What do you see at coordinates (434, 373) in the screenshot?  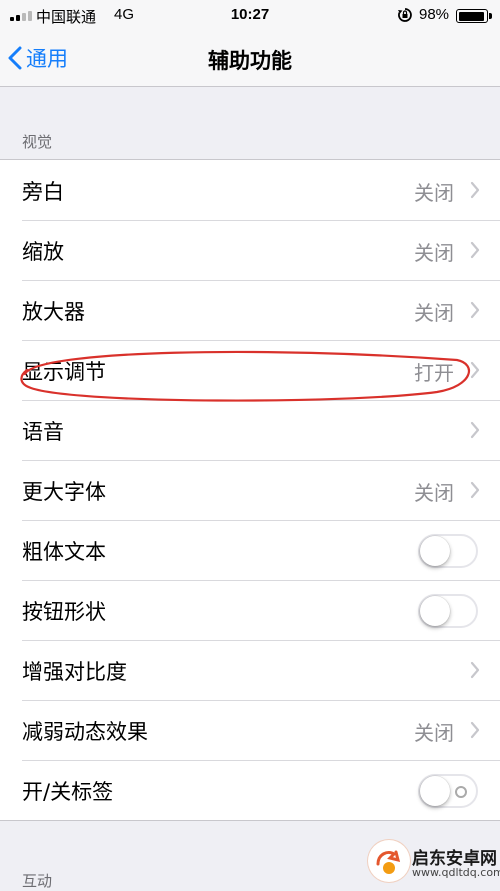 I see `row-value: 打开` at bounding box center [434, 373].